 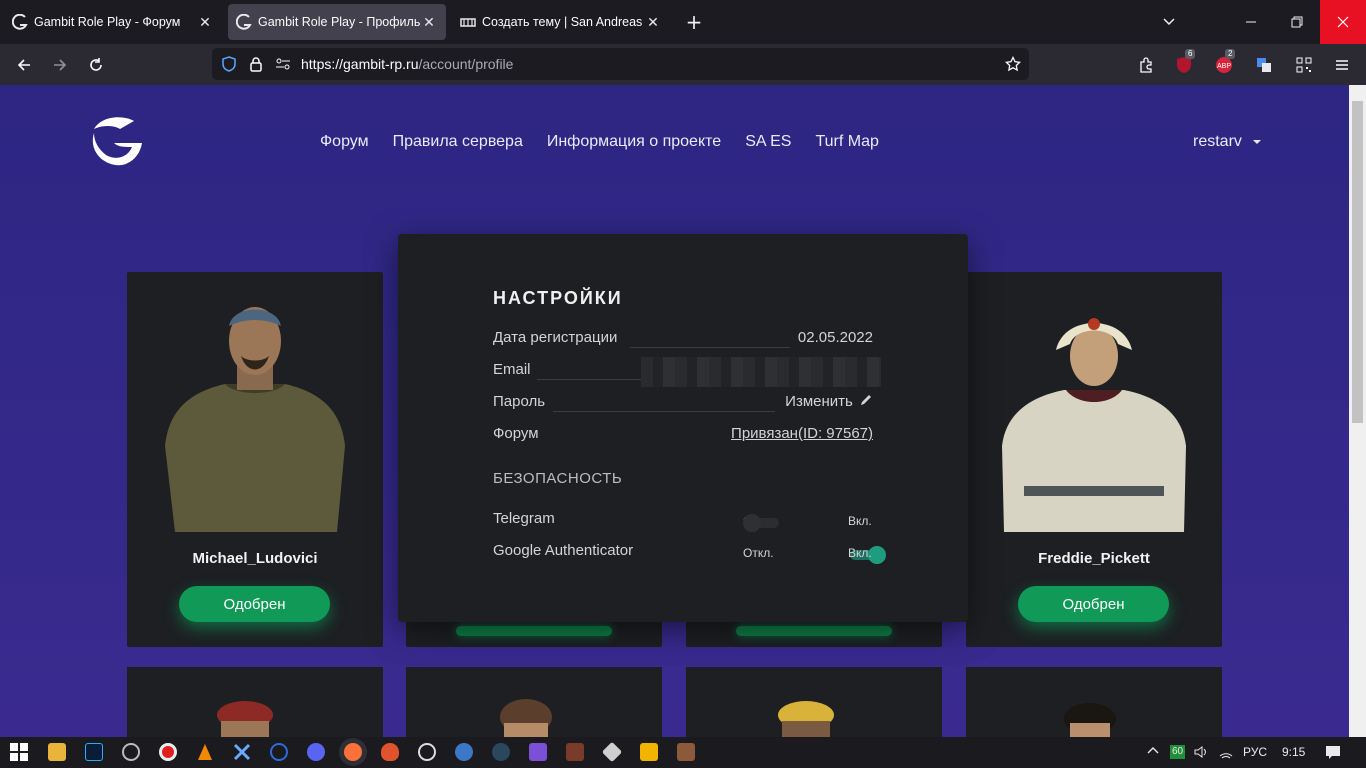 What do you see at coordinates (612, 752) in the screenshot?
I see `app-cube-icon` at bounding box center [612, 752].